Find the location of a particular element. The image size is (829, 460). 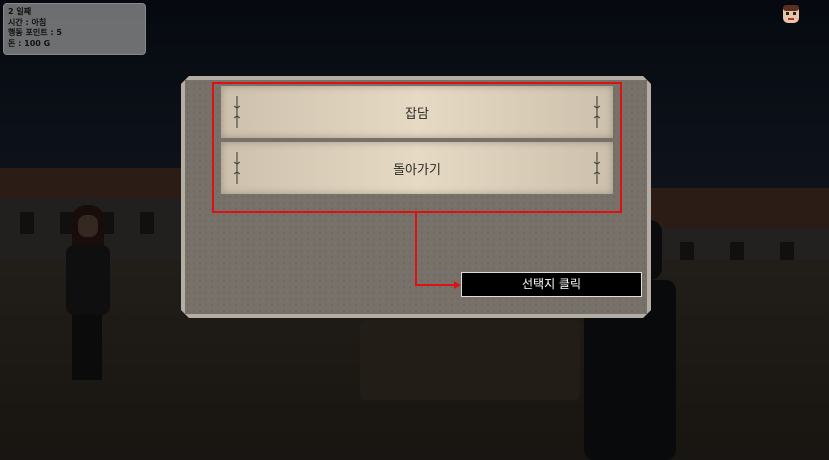

money: 돈 : 100 G is located at coordinates (29, 43).